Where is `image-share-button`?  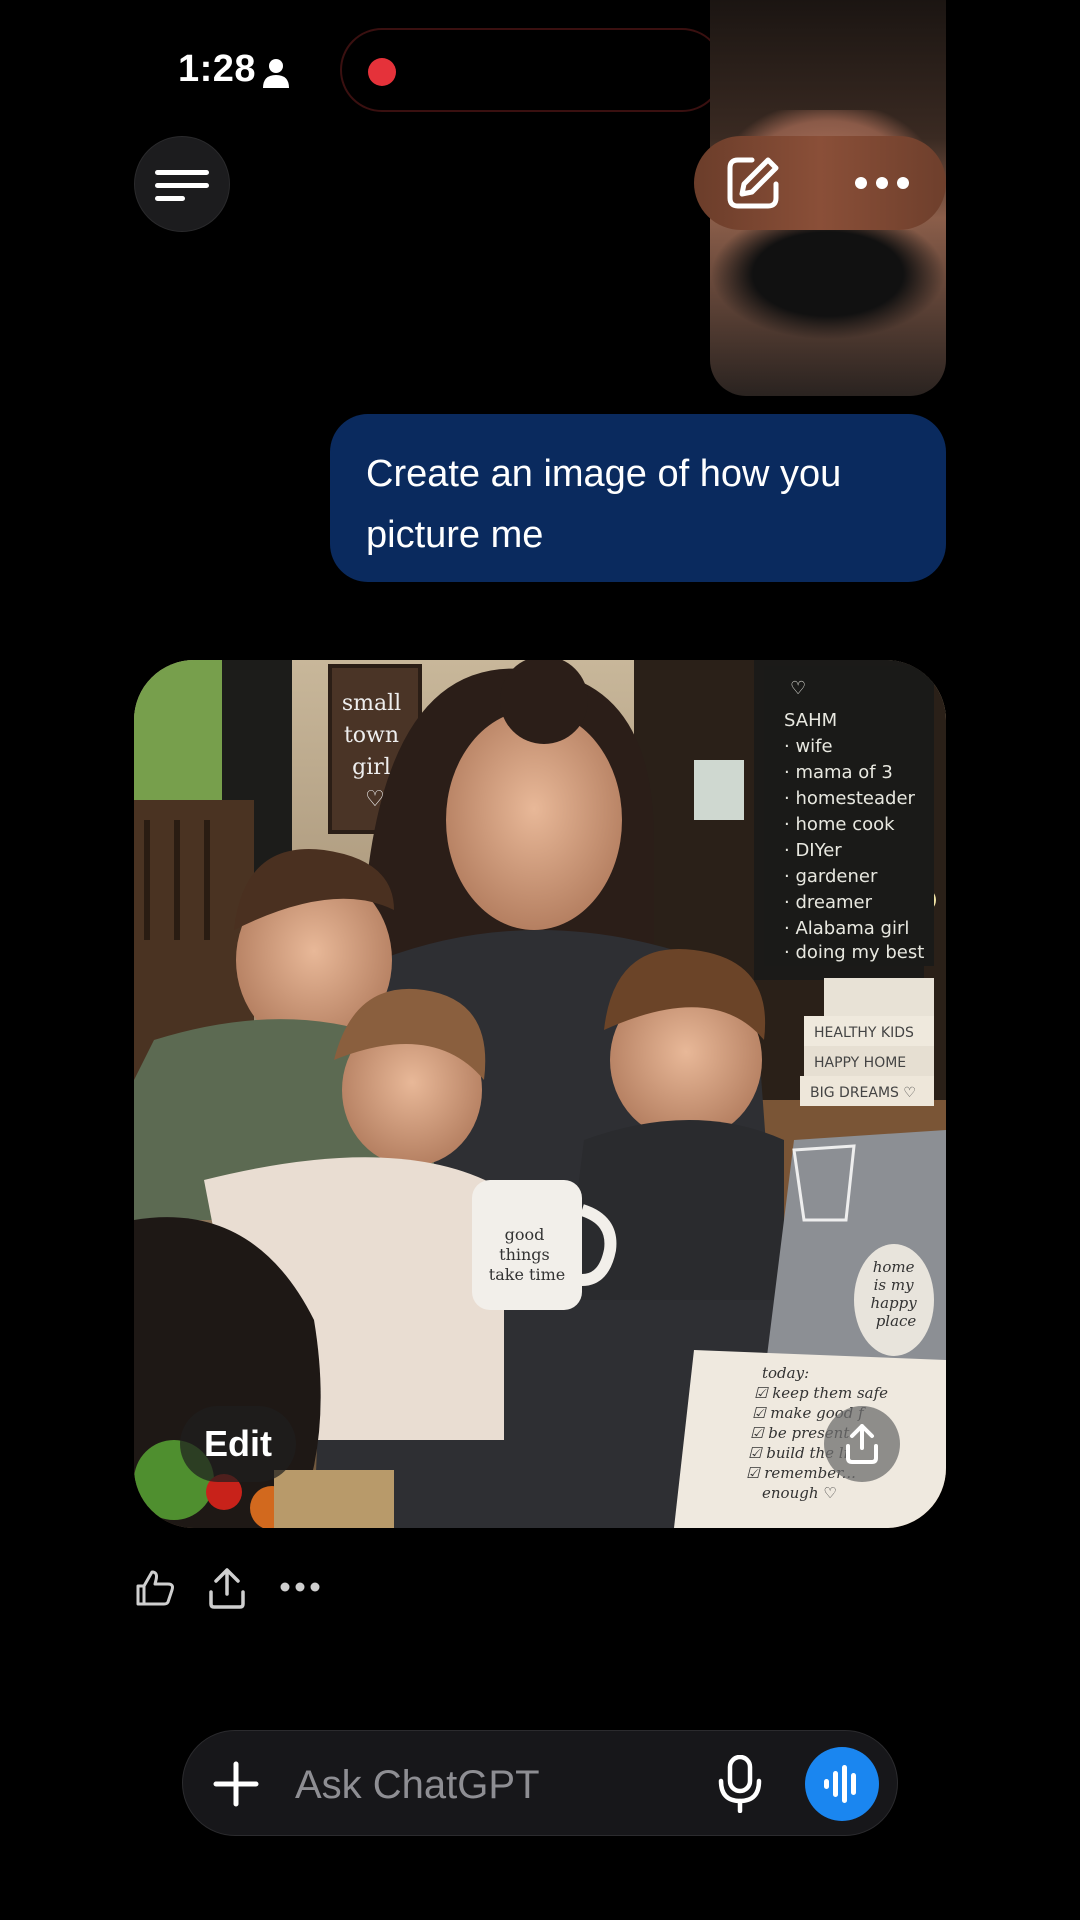 image-share-button is located at coordinates (862, 1444).